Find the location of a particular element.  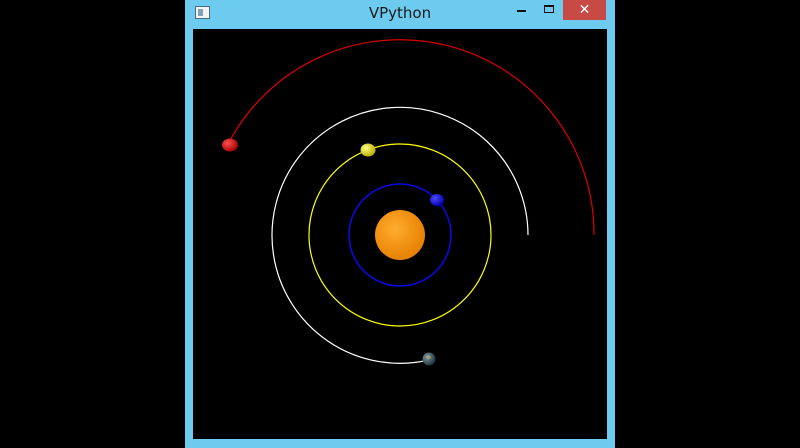

yellow-planet is located at coordinates (368, 150).